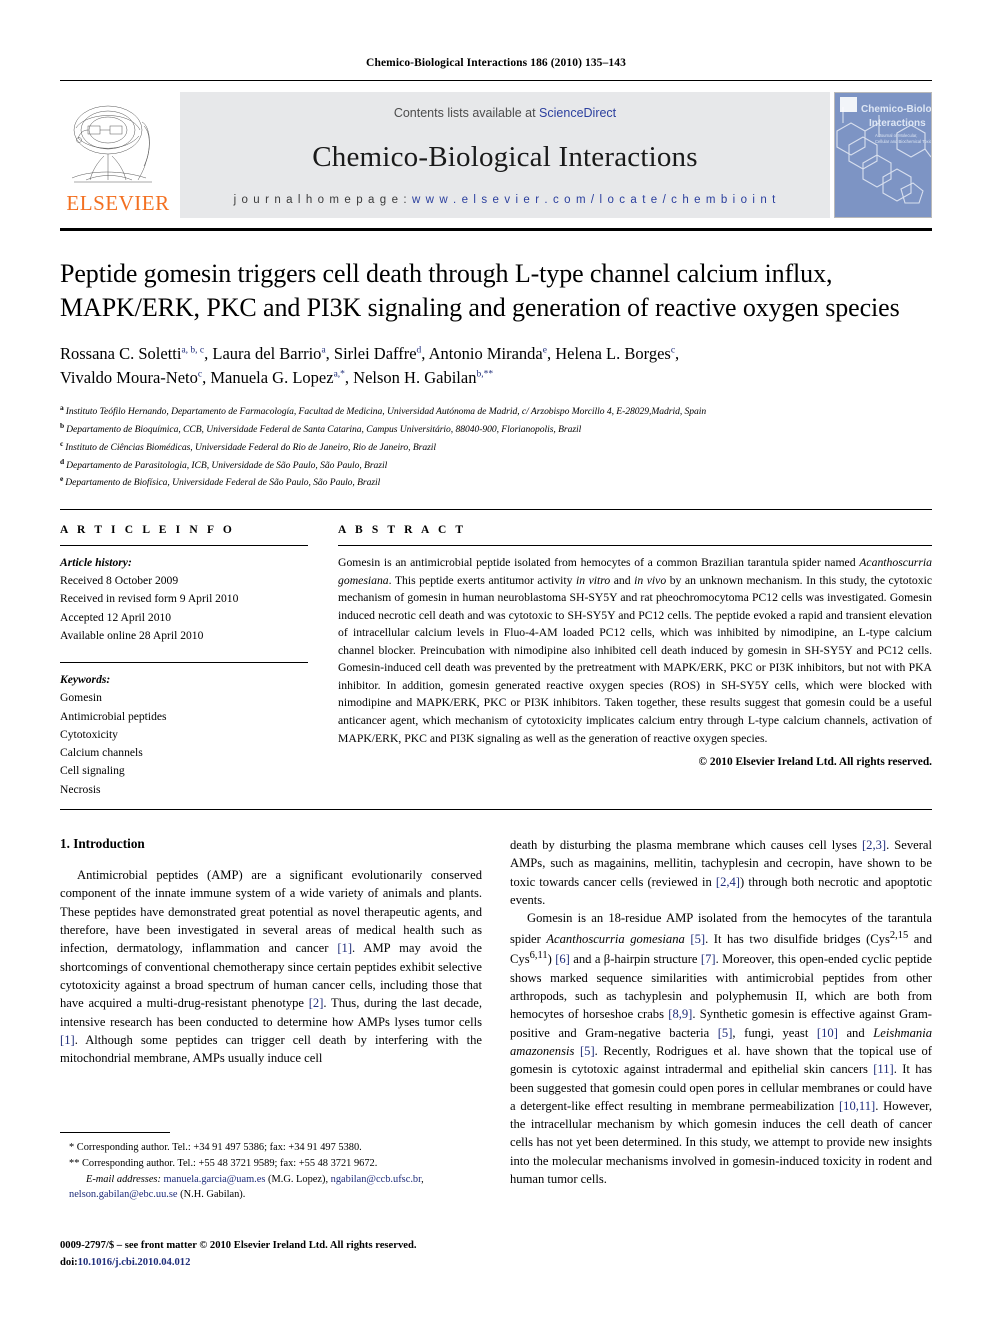 This screenshot has height=1323, width=992. Describe the element at coordinates (896, 135) in the screenshot. I see `svg-text: A Journal of Molecular,` at that location.